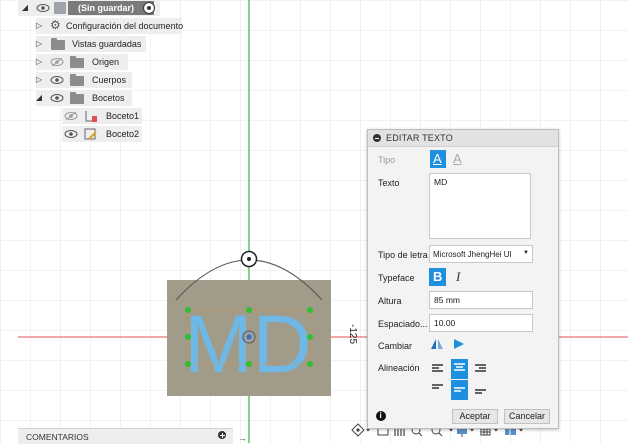  Describe the element at coordinates (438, 369) in the screenshot. I see `align-left-top-icon` at that location.